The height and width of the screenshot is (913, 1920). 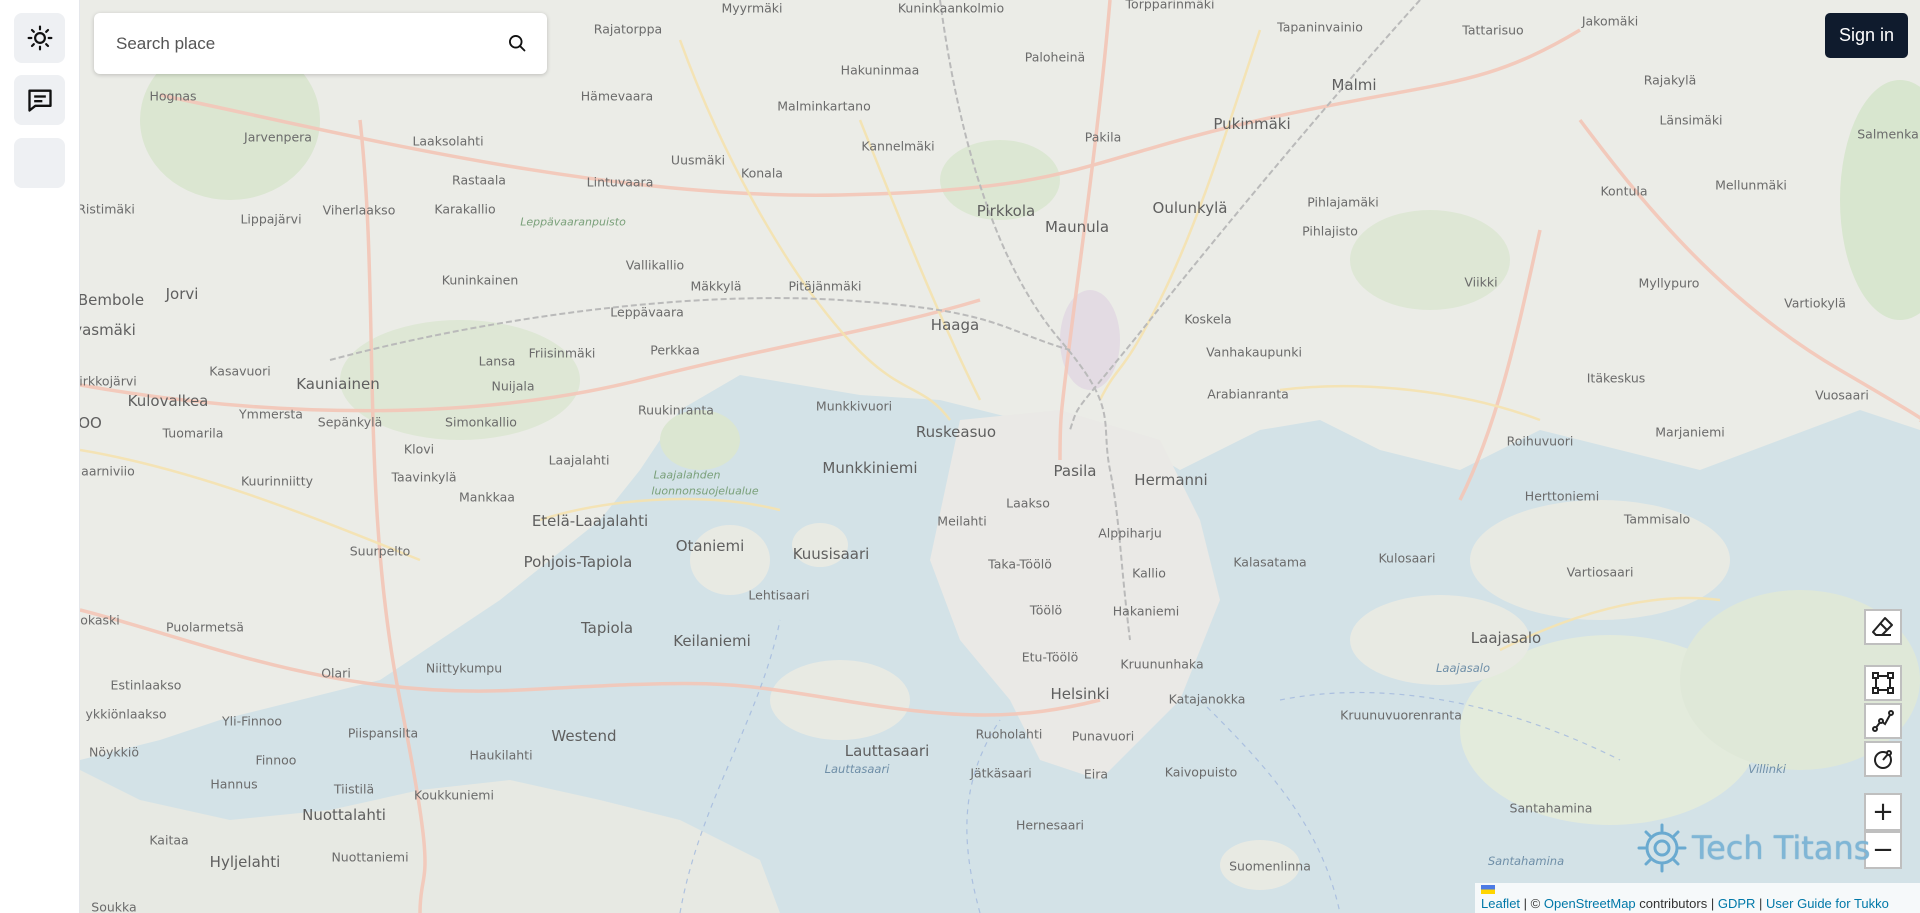 I want to click on map-label: Kuusisaari, so click(x=831, y=554).